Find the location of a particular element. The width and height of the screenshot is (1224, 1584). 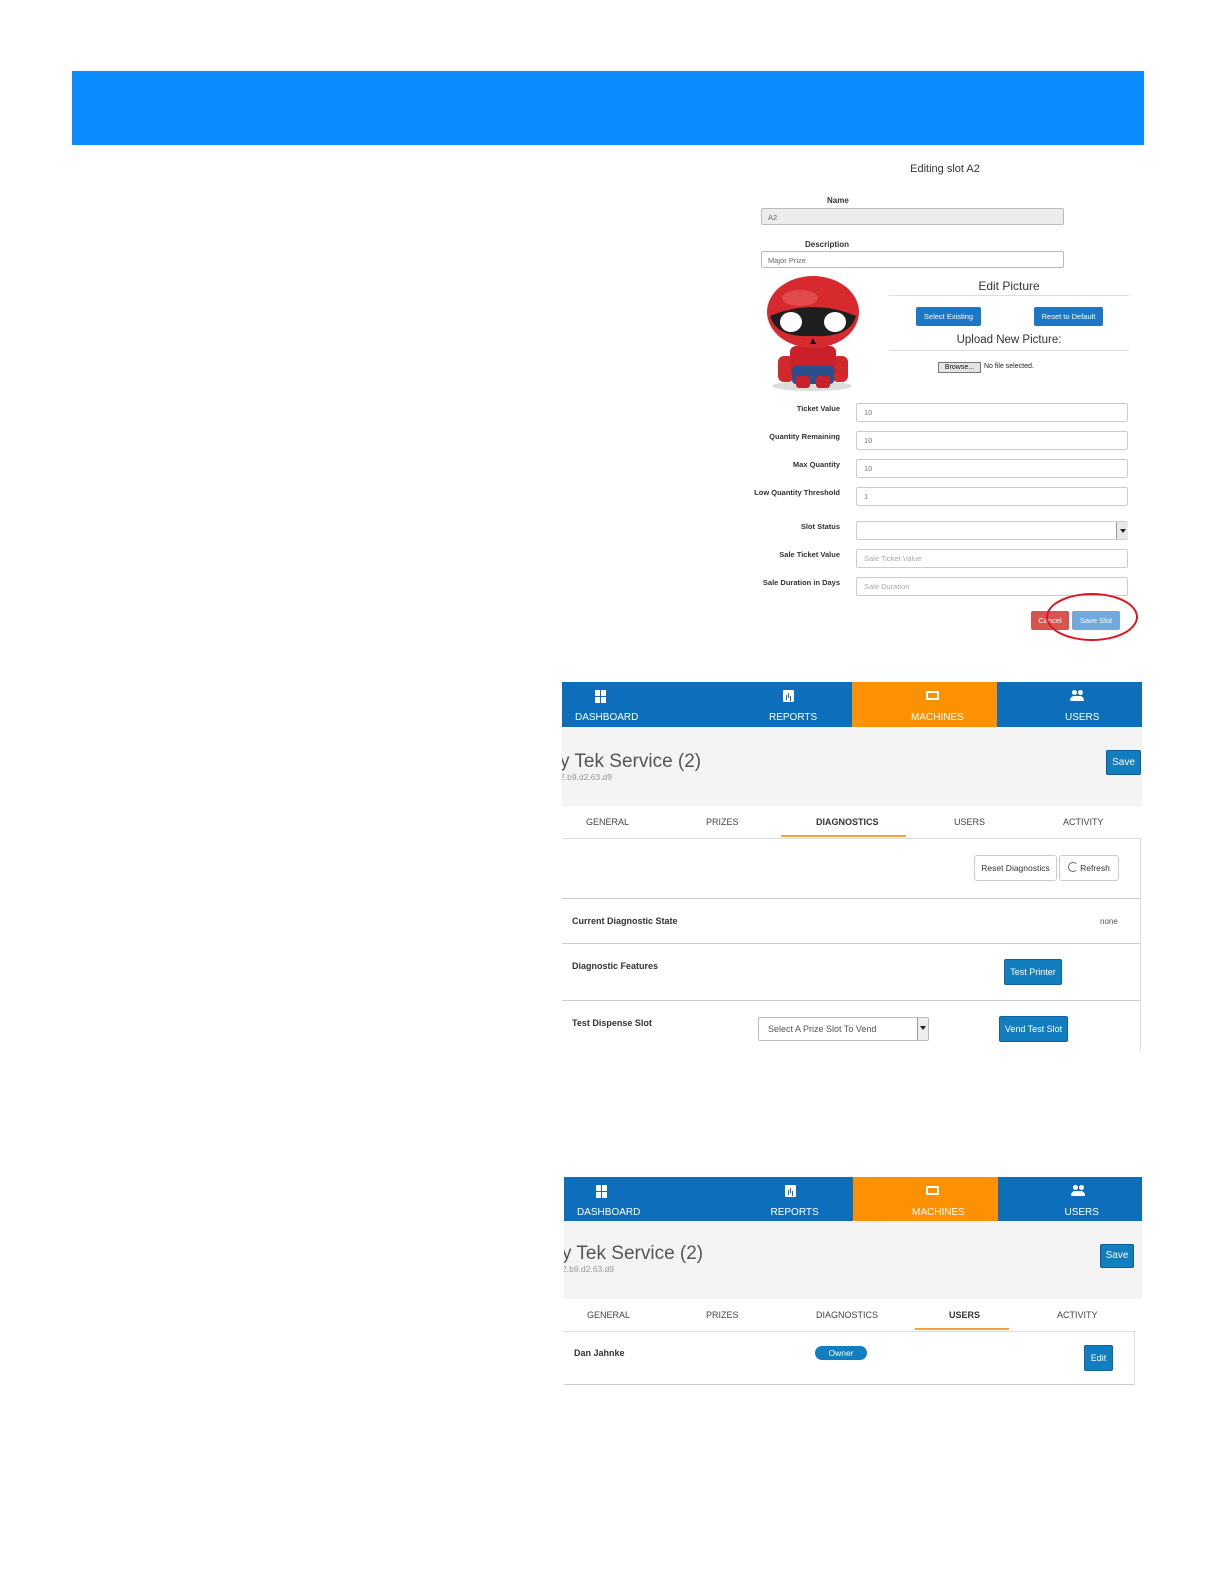

slot-status-label: Slot Status is located at coordinates (820, 526).